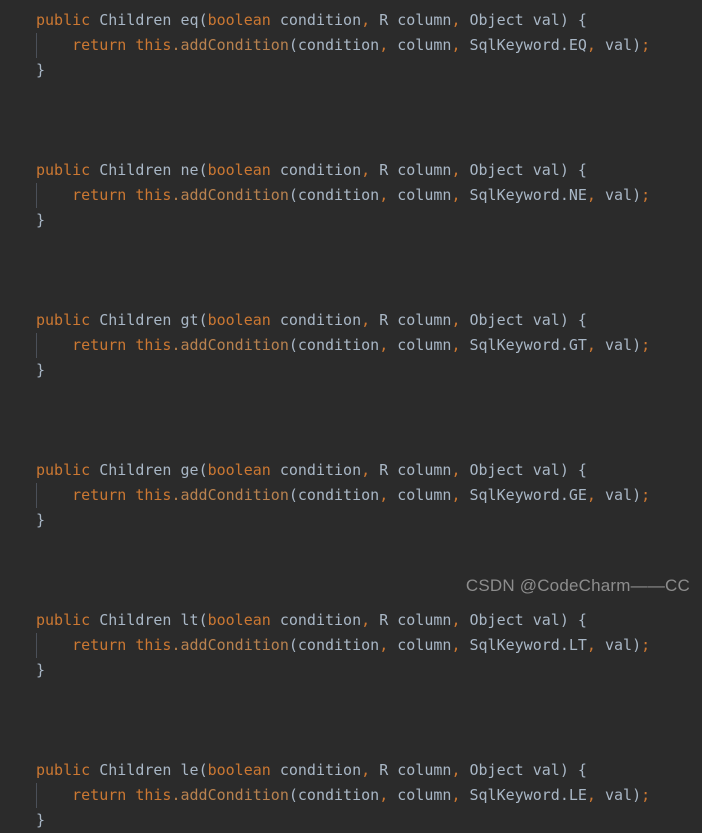 This screenshot has height=833, width=702. What do you see at coordinates (577, 585) in the screenshot?
I see `watermark-label: CSDN @CodeCharm——CC` at bounding box center [577, 585].